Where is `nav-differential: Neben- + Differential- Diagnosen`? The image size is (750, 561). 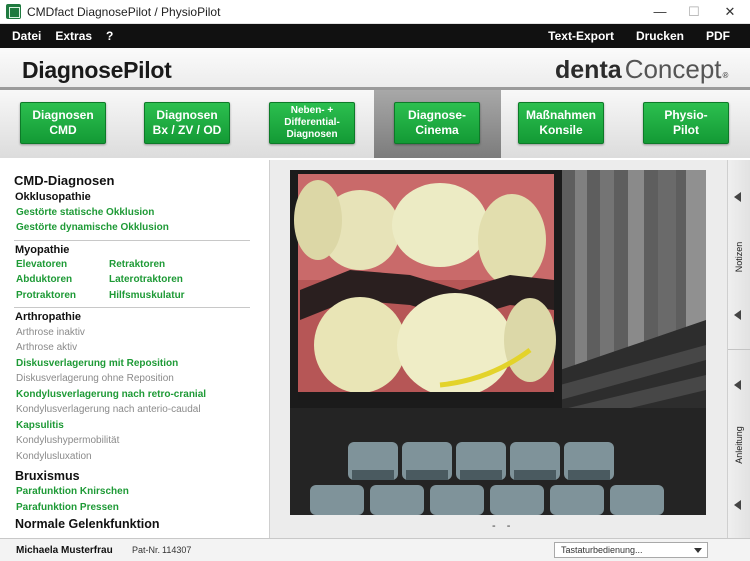 nav-differential: Neben- + Differential- Diagnosen is located at coordinates (312, 123).